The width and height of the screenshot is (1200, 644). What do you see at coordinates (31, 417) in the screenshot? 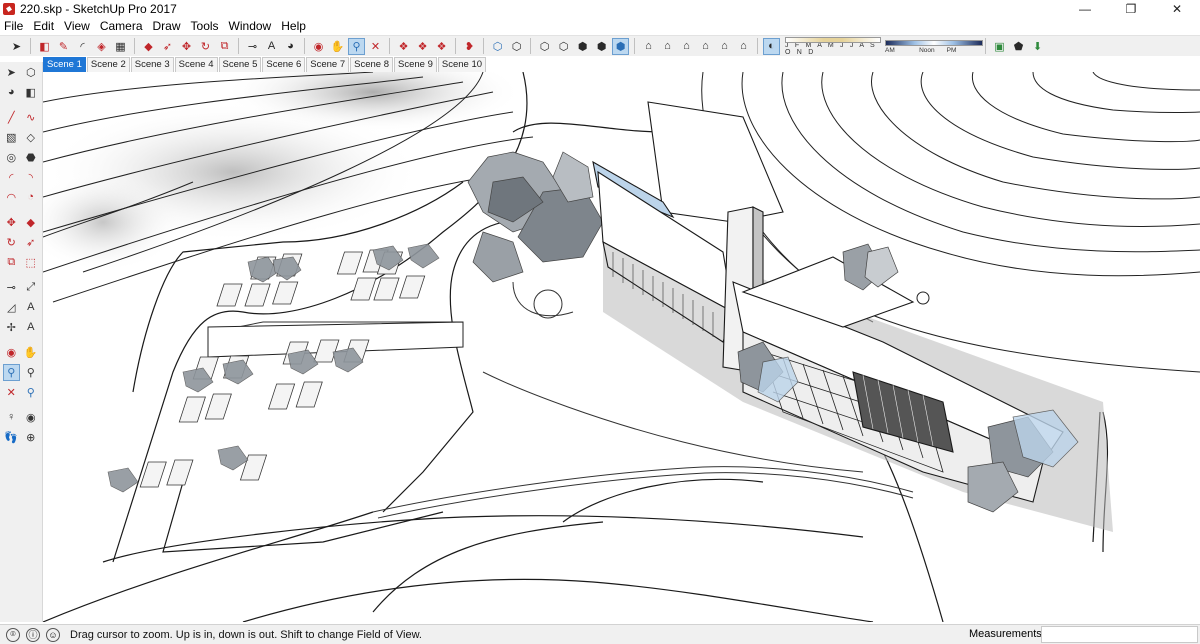
I see `look-around-icon: ◉` at bounding box center [31, 417].